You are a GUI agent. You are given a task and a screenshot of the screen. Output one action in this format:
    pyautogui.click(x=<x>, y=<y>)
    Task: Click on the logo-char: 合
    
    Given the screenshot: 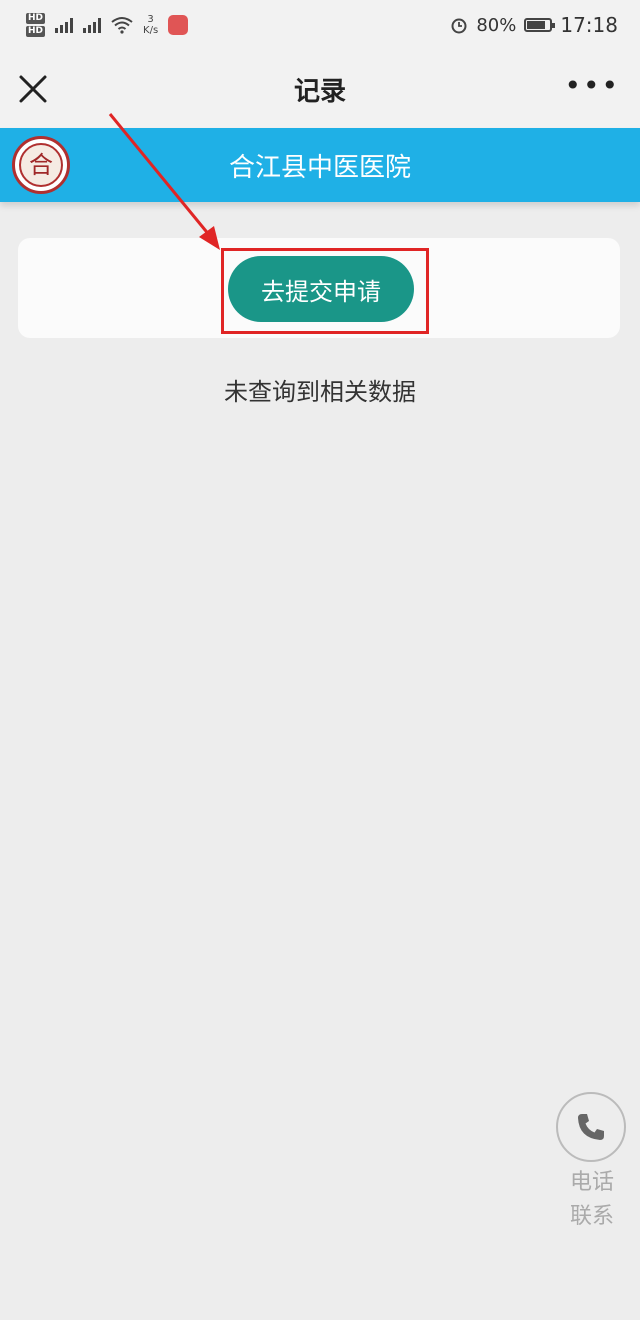 What is the action you would take?
    pyautogui.click(x=41, y=165)
    